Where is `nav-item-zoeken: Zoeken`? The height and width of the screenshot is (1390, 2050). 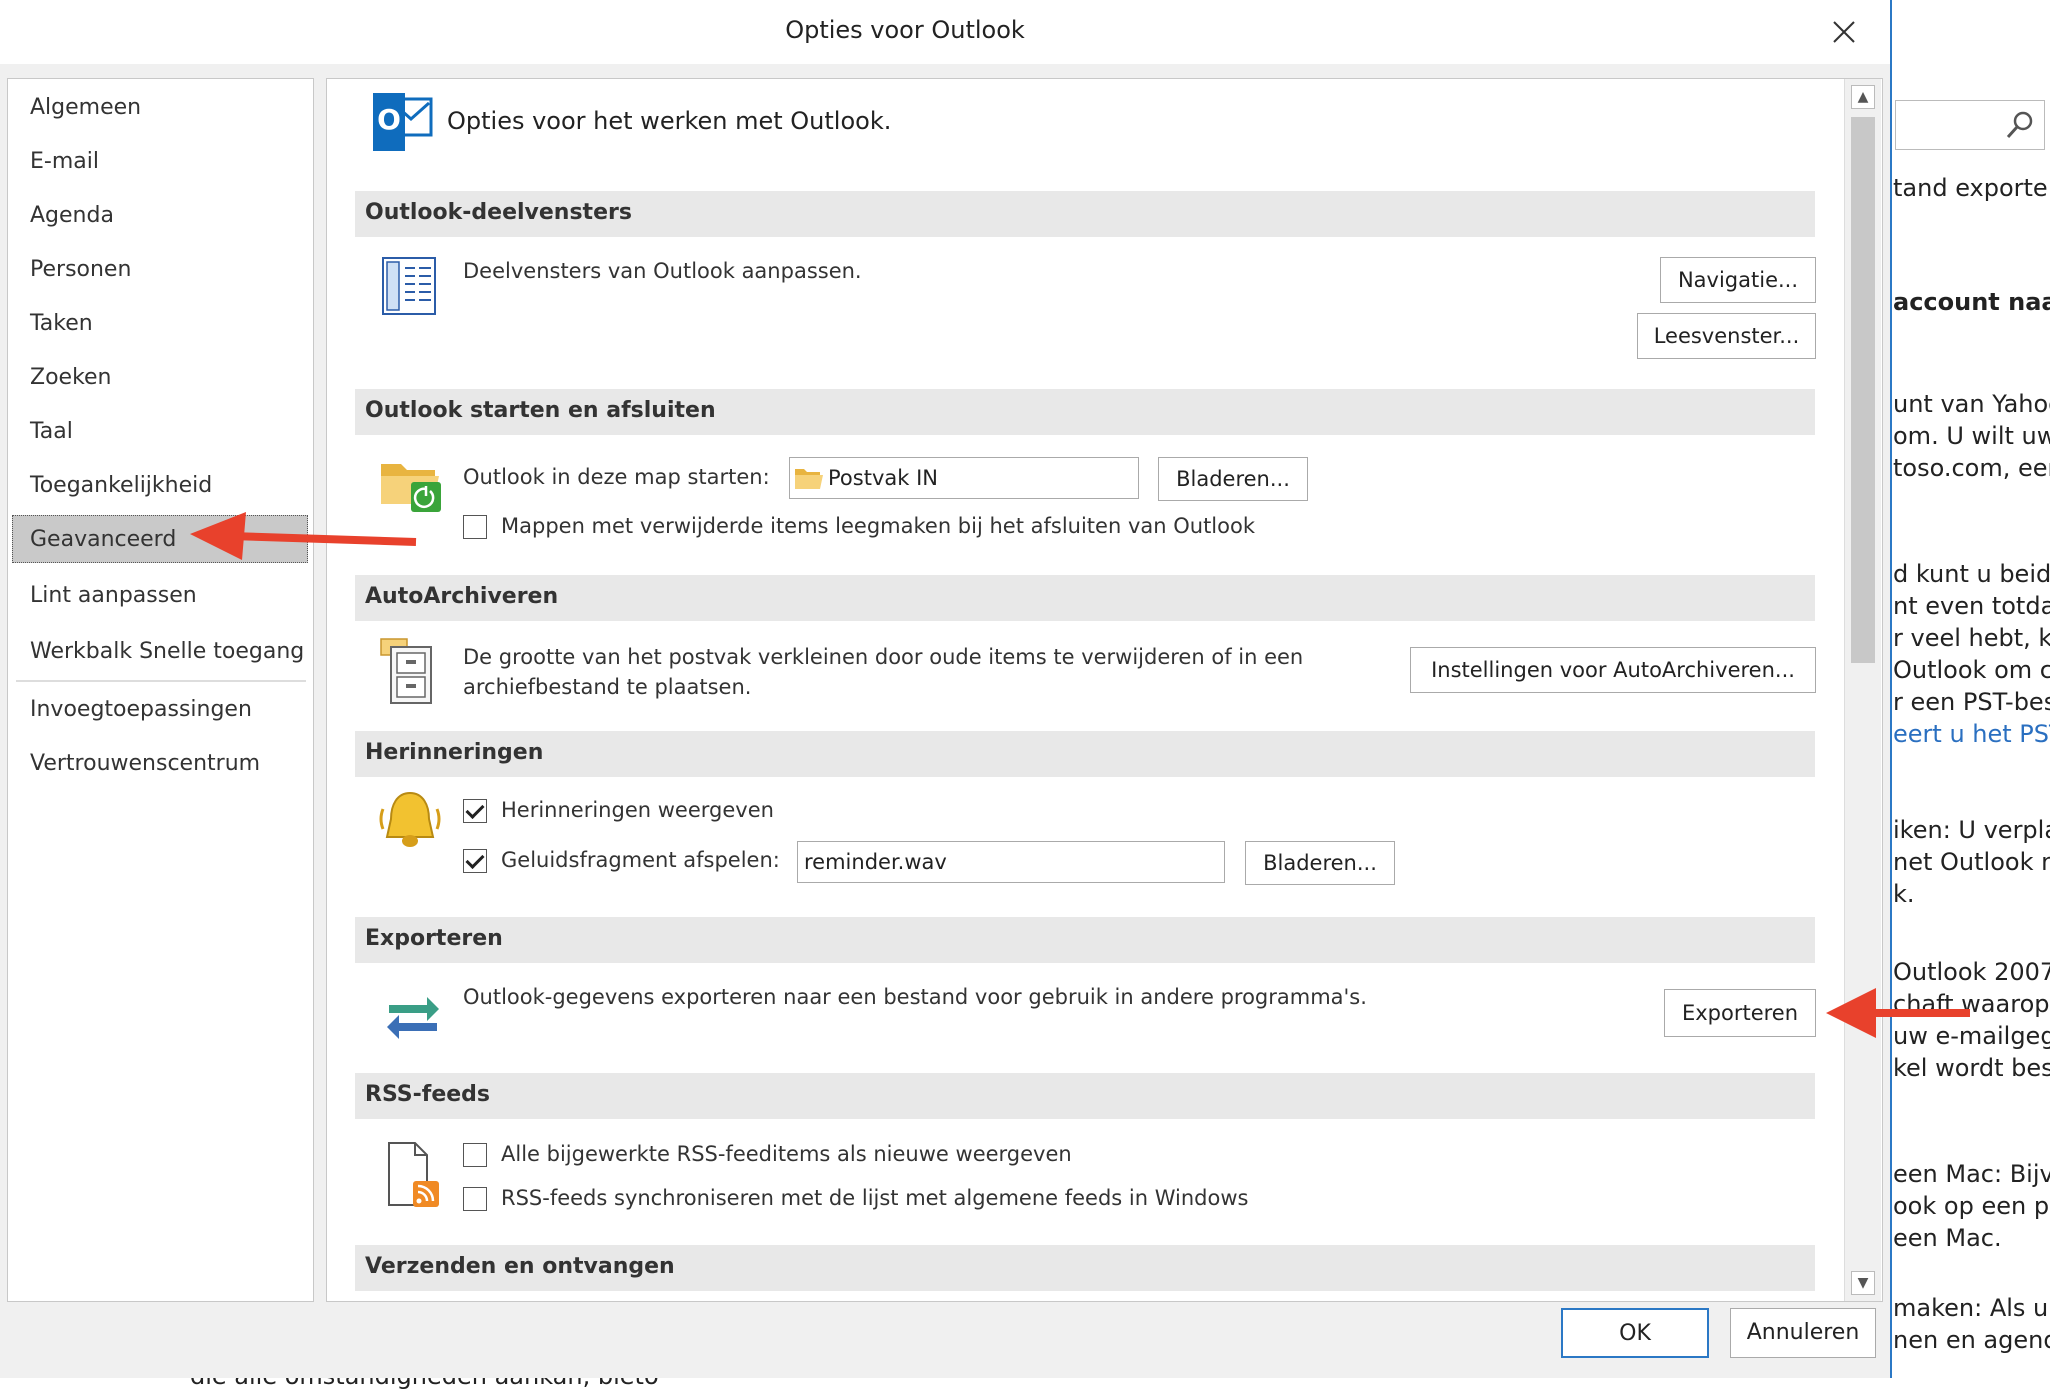 nav-item-zoeken: Zoeken is located at coordinates (71, 377).